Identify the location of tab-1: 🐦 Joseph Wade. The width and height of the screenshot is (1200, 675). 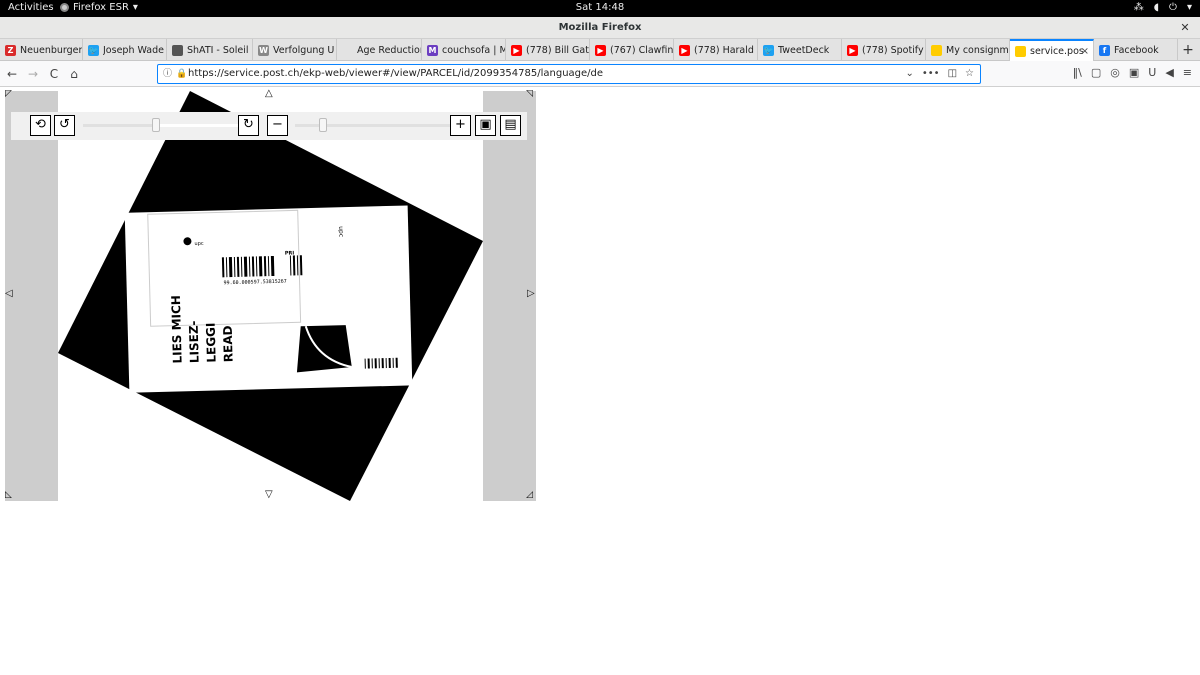
(125, 50).